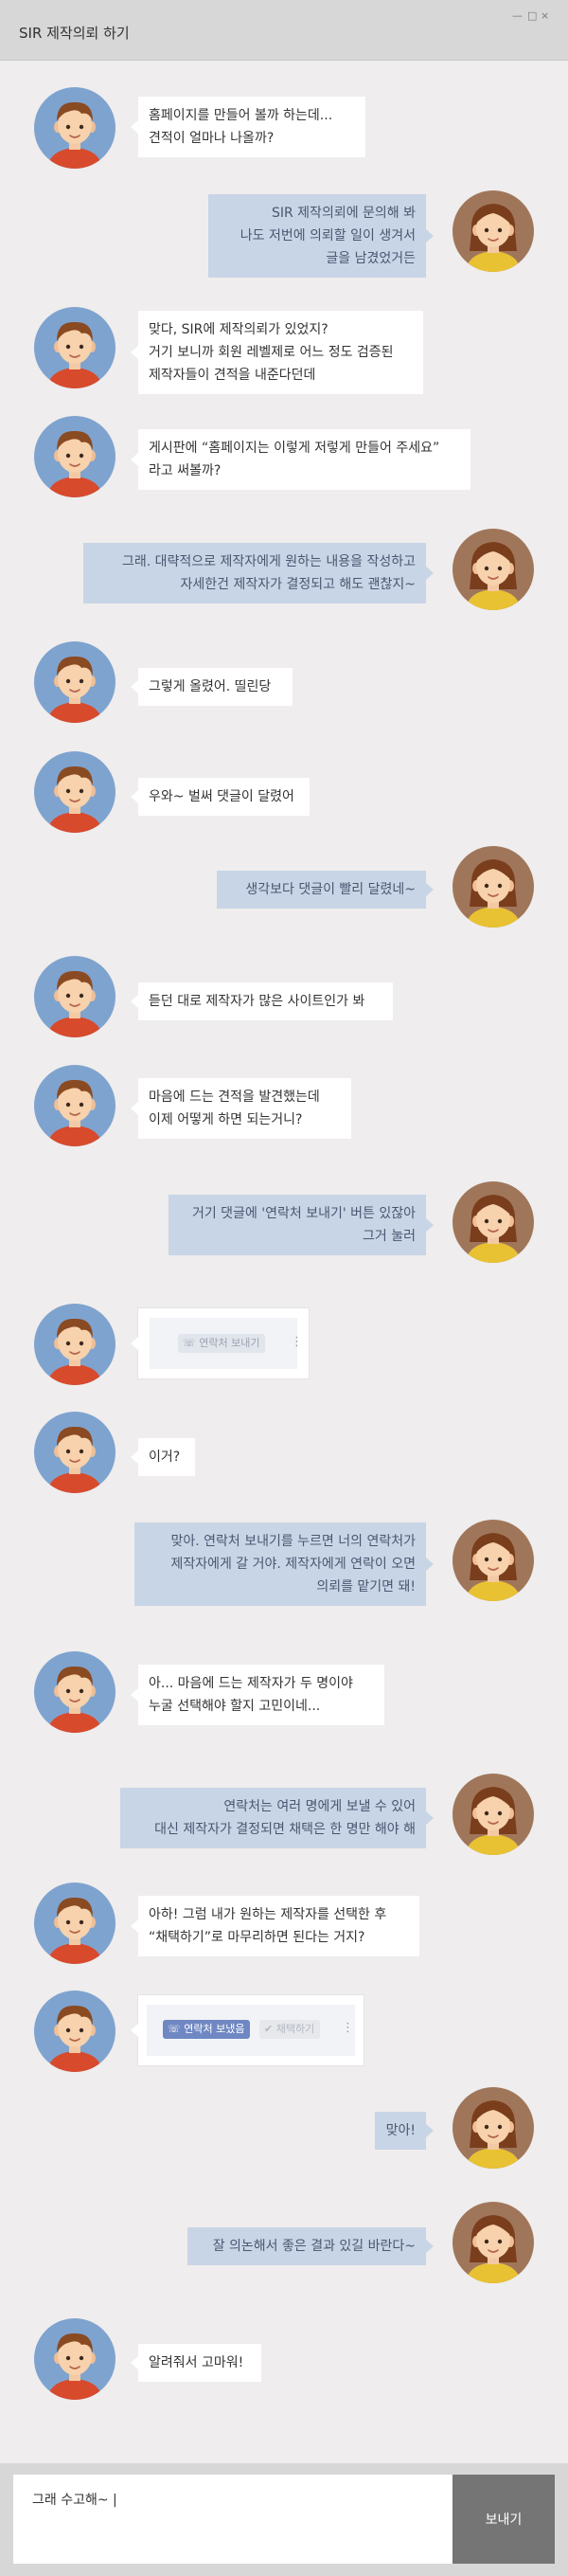 The height and width of the screenshot is (2576, 568). I want to click on message-row: 알려줘서 고마워!, so click(284, 2359).